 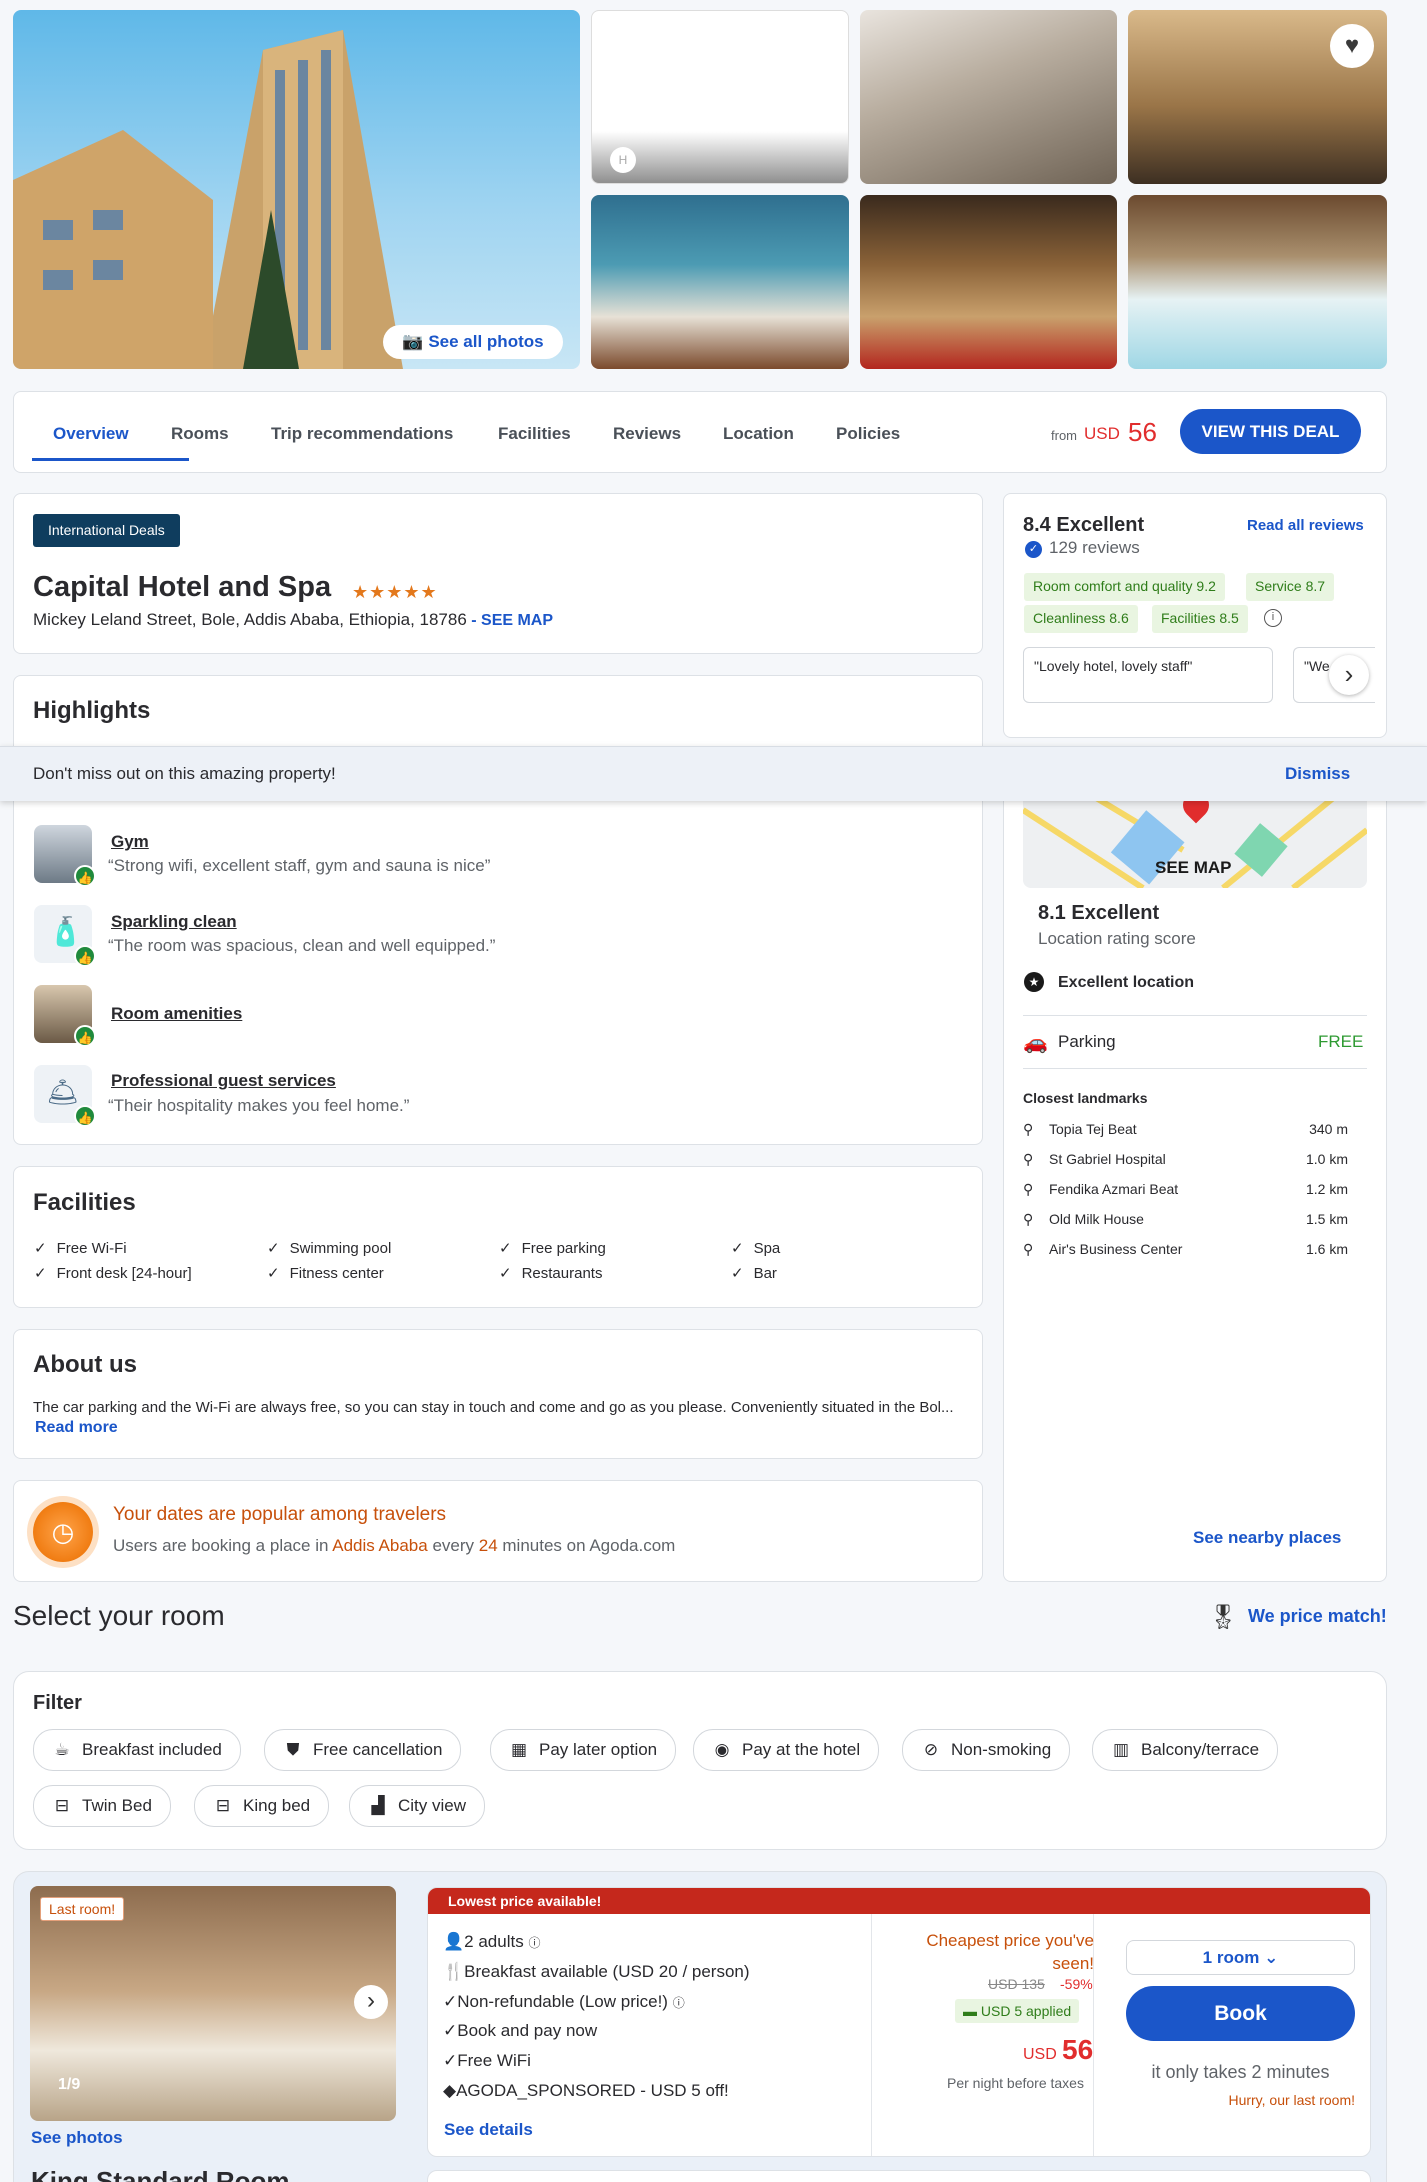 What do you see at coordinates (1010, 1952) in the screenshot?
I see `cheapest-price-label: Cheapest price you've seen!` at bounding box center [1010, 1952].